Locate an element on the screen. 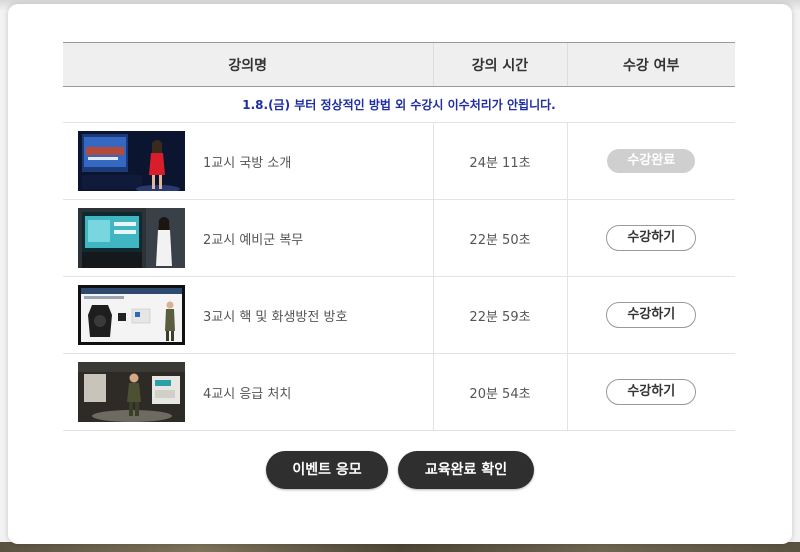  table-row: 1교시 국방 소개 24분 11초 수강완료 is located at coordinates (399, 161).